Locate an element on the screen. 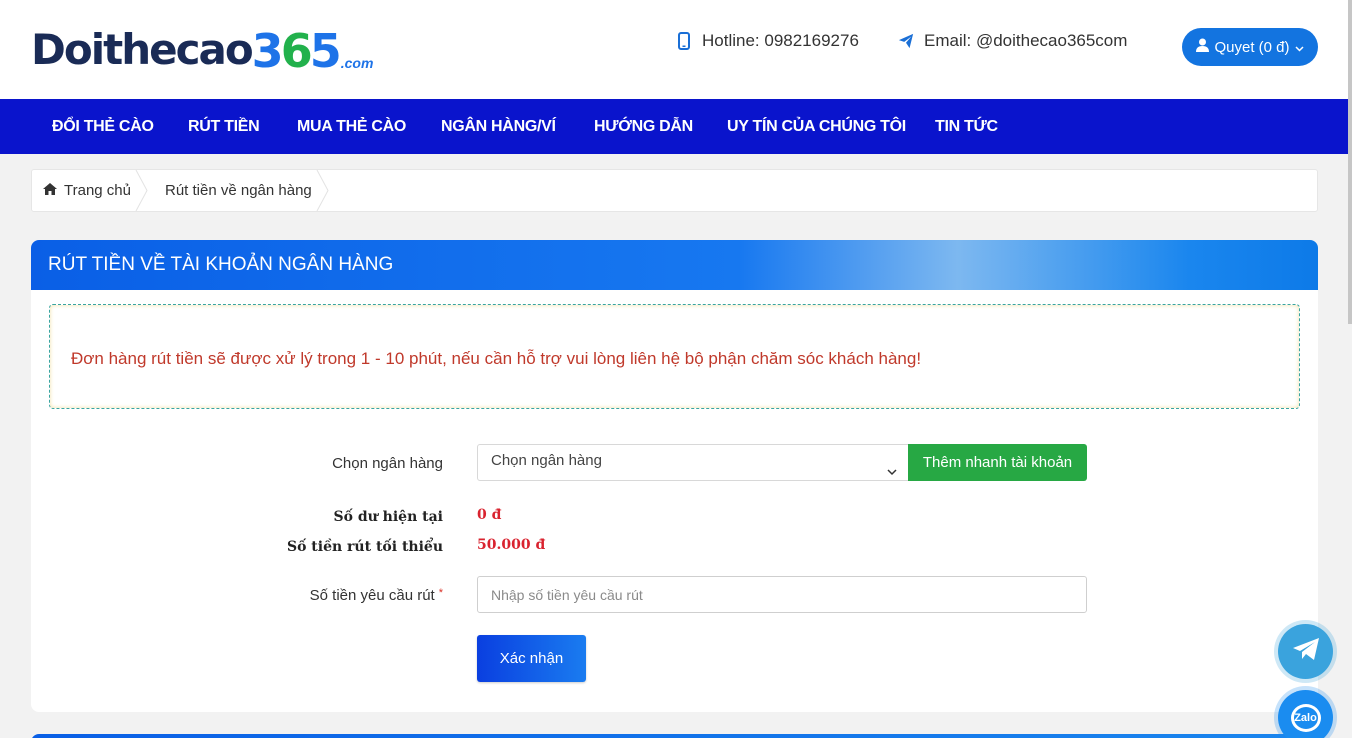  zalo-icon: Zalo is located at coordinates (1305, 717).